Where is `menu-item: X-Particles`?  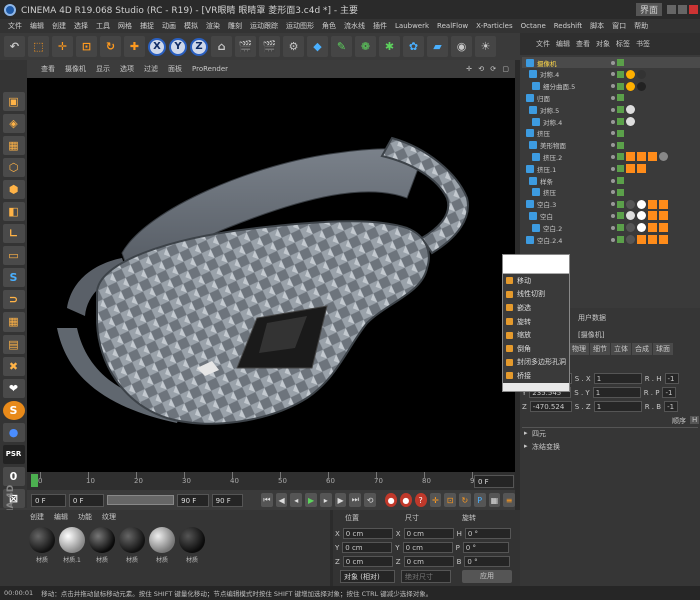 menu-item: X-Particles is located at coordinates (494, 26).